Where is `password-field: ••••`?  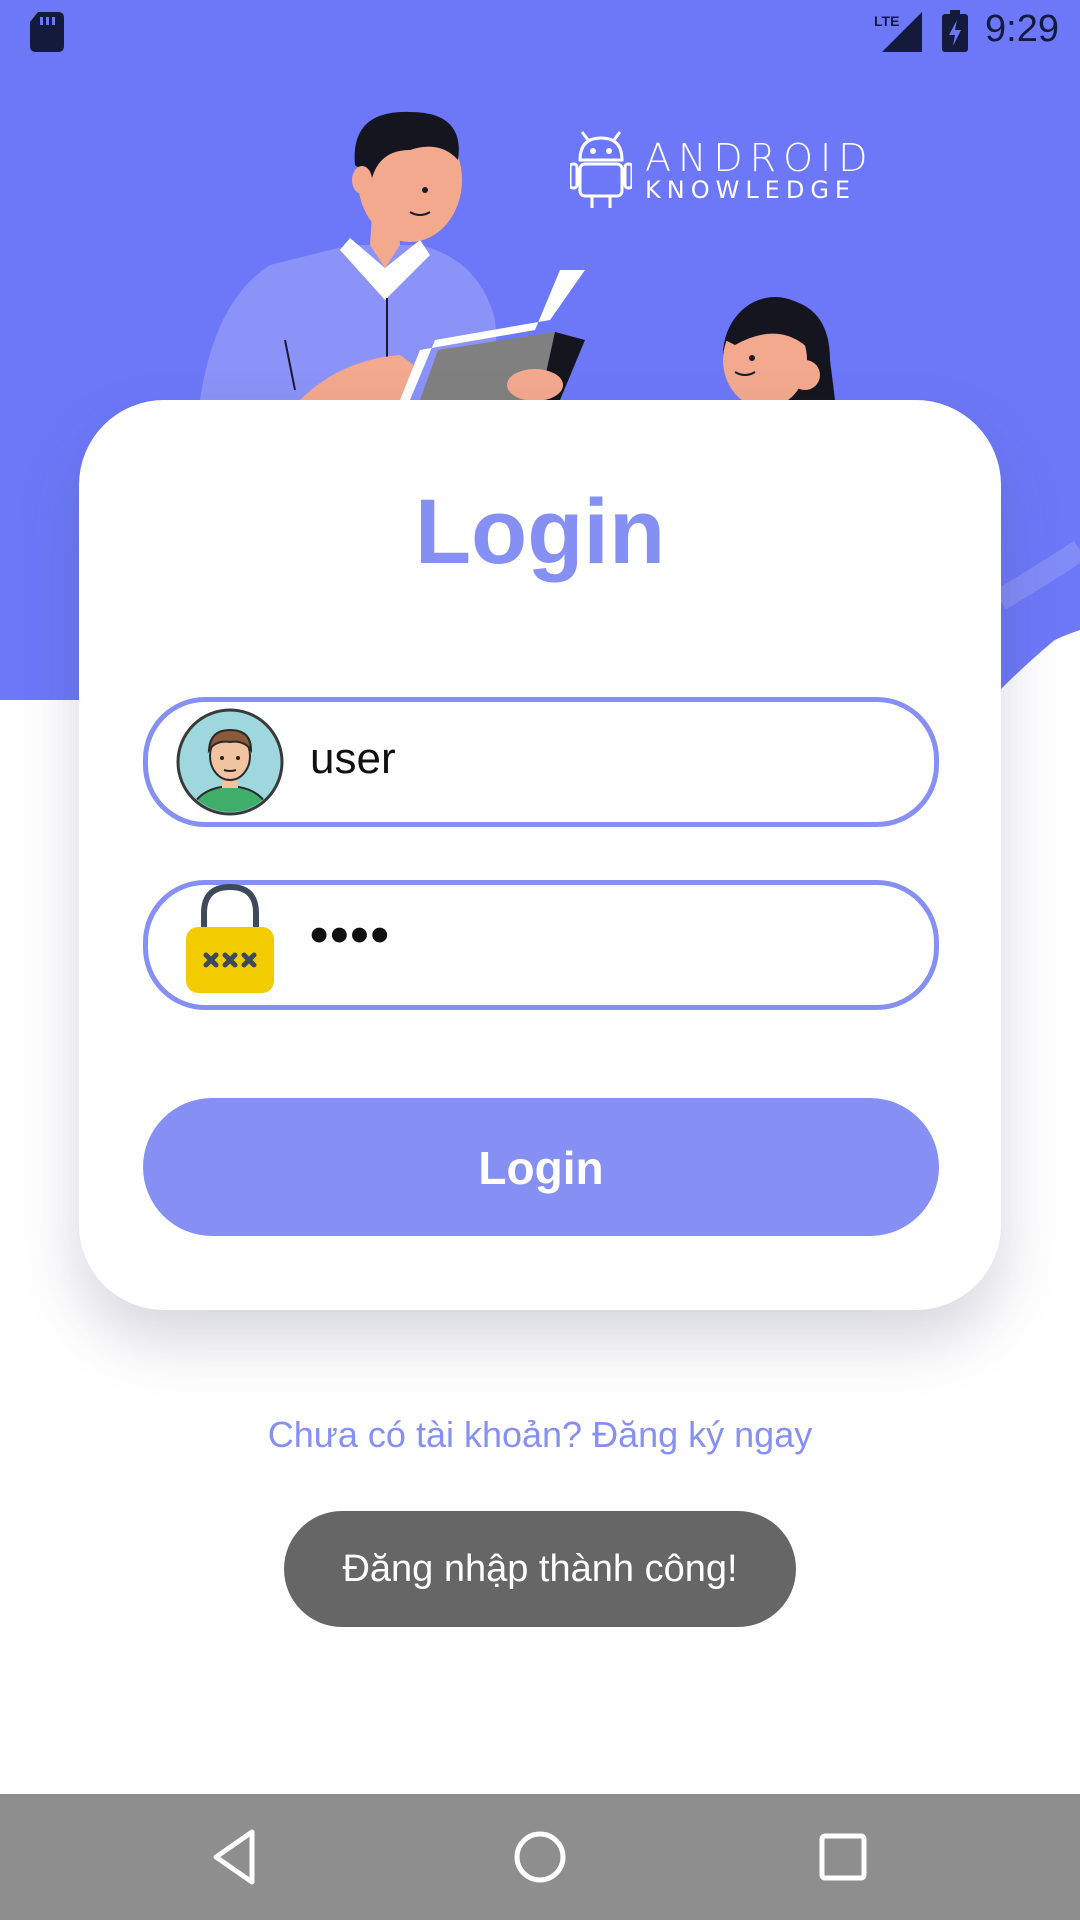 password-field: •••• is located at coordinates (541, 945).